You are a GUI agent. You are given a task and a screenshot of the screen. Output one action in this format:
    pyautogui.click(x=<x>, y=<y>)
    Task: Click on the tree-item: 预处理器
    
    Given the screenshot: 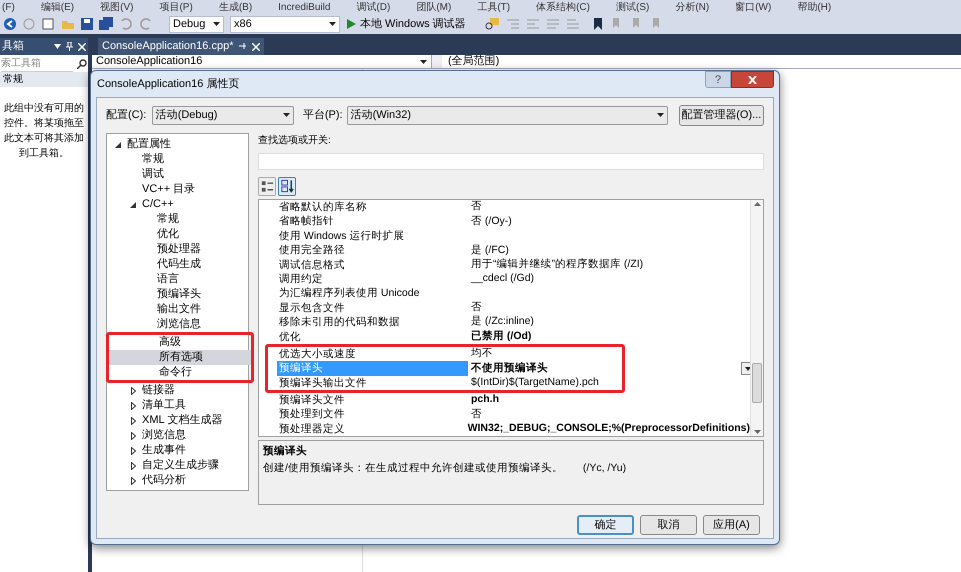 What is the action you would take?
    pyautogui.click(x=177, y=249)
    